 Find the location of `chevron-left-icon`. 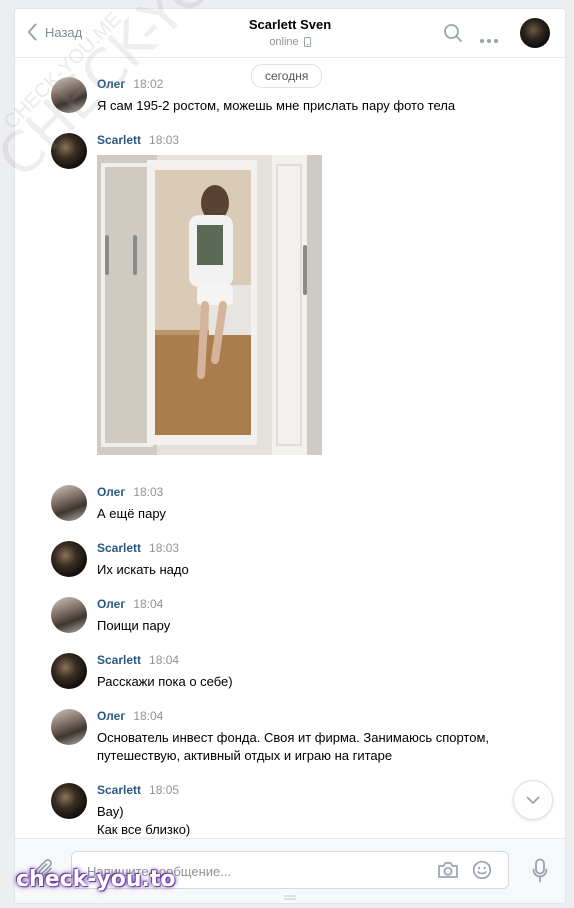

chevron-left-icon is located at coordinates (32, 32).